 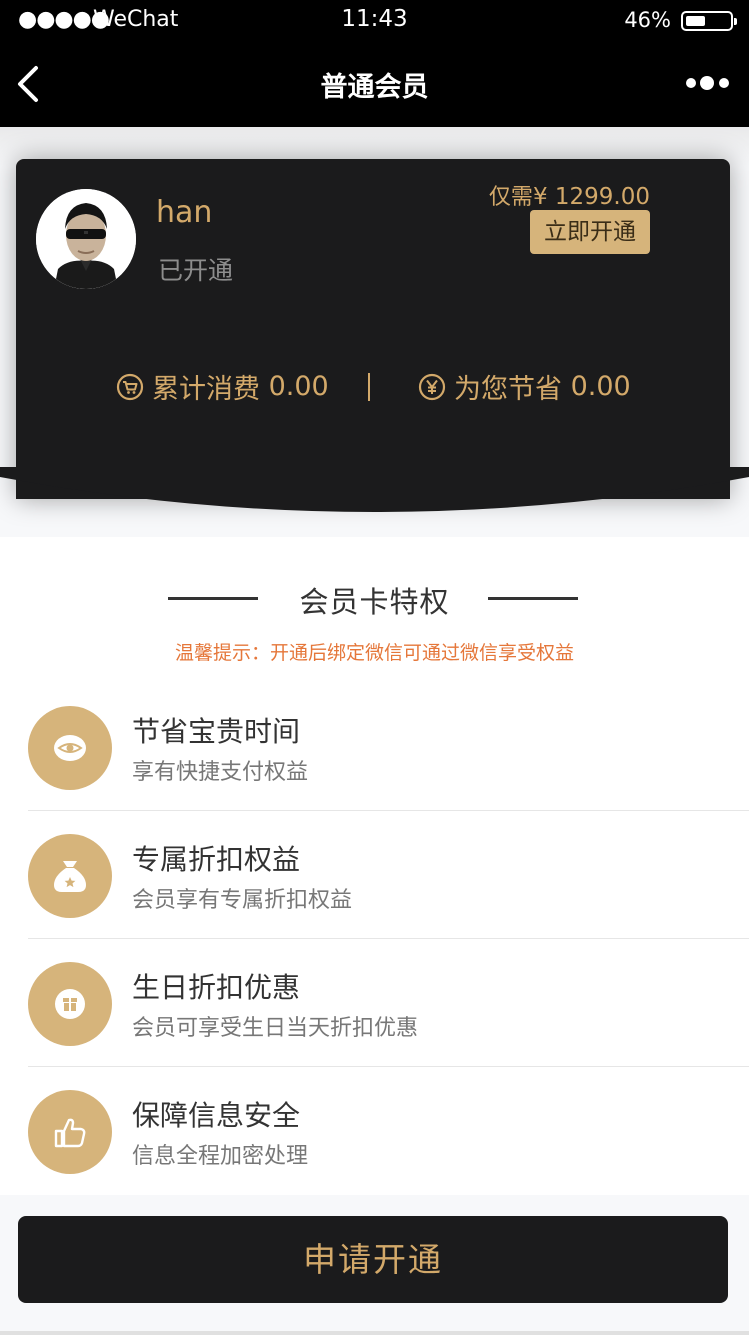 I want to click on privilege-name: 保障信息安全, so click(x=216, y=1115).